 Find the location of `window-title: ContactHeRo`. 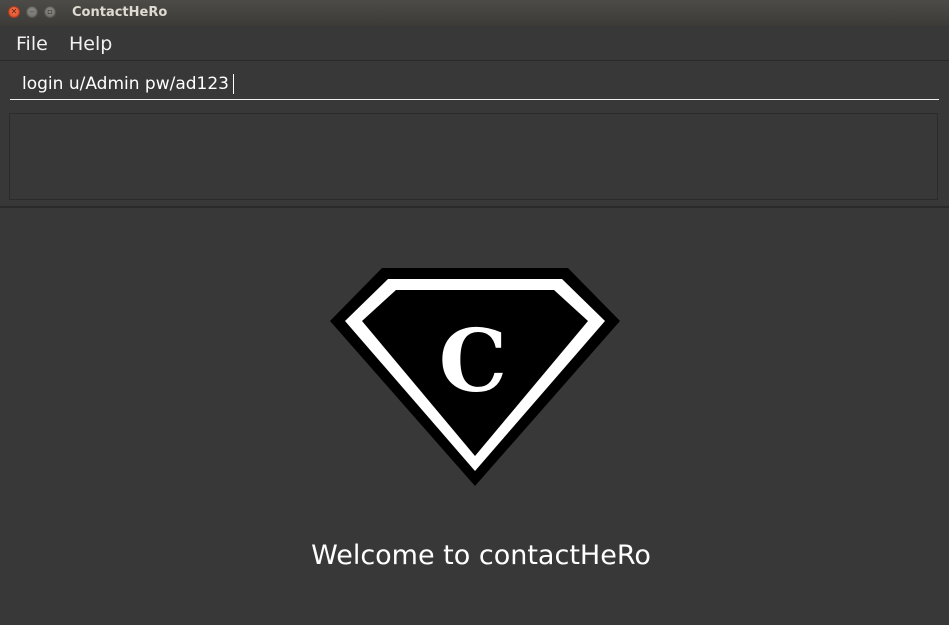

window-title: ContactHeRo is located at coordinates (120, 12).